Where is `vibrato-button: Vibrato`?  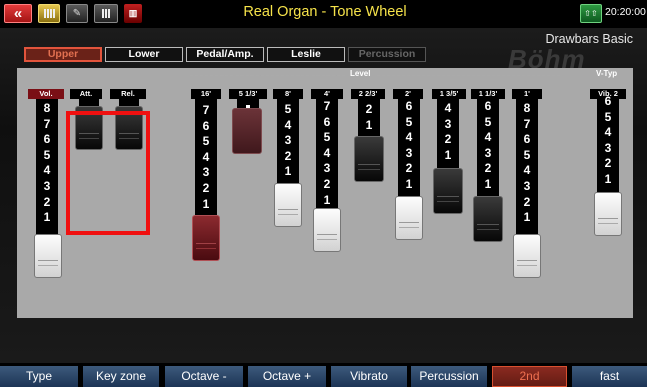 vibrato-button: Vibrato is located at coordinates (369, 376).